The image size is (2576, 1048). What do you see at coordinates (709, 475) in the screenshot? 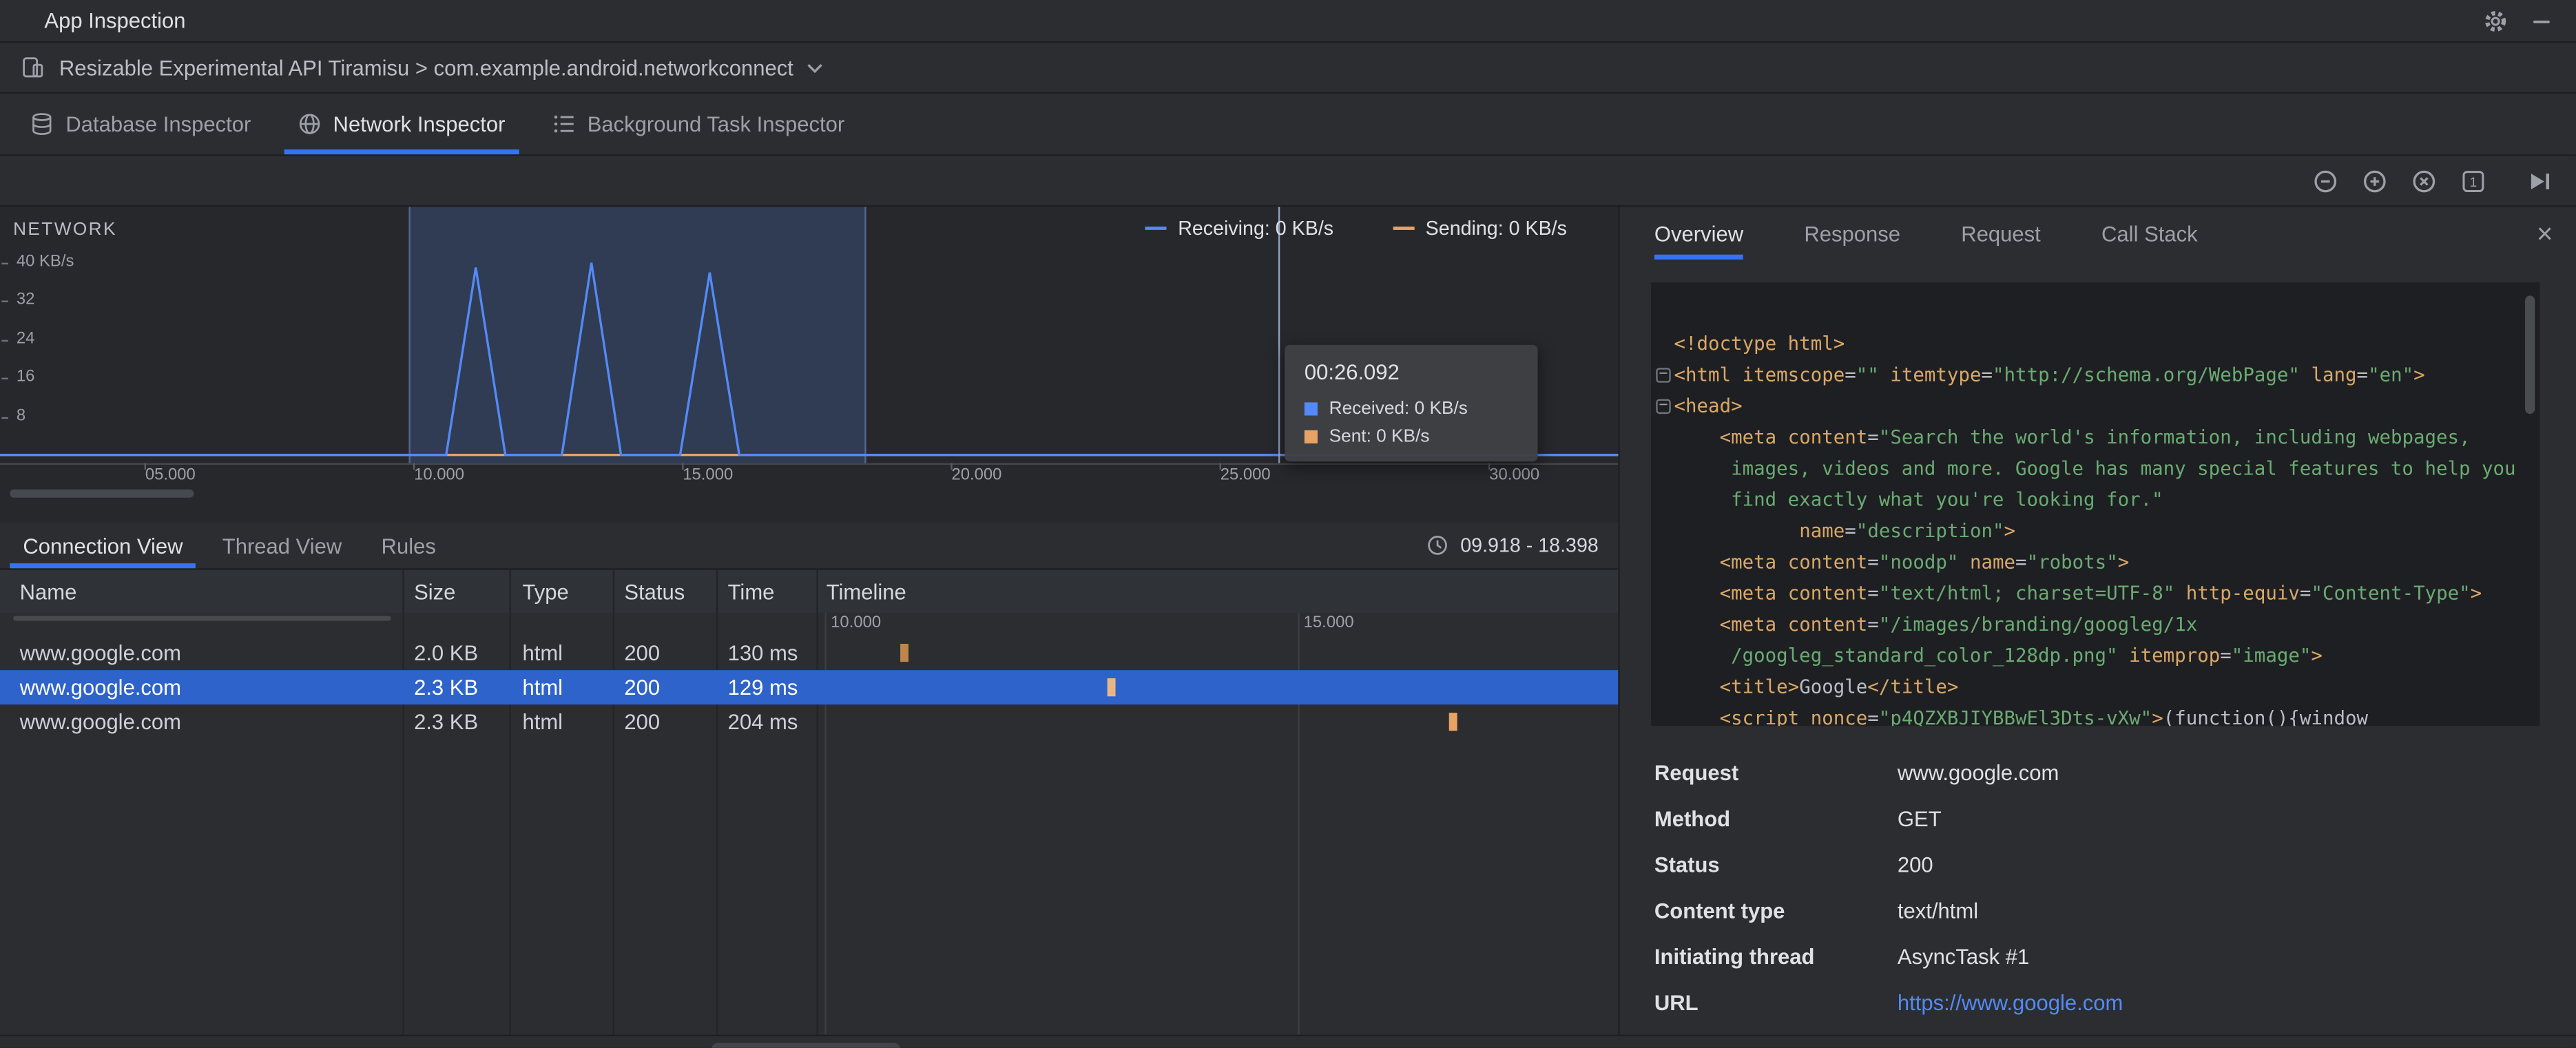
I see `x-axis-label: 15.000` at bounding box center [709, 475].